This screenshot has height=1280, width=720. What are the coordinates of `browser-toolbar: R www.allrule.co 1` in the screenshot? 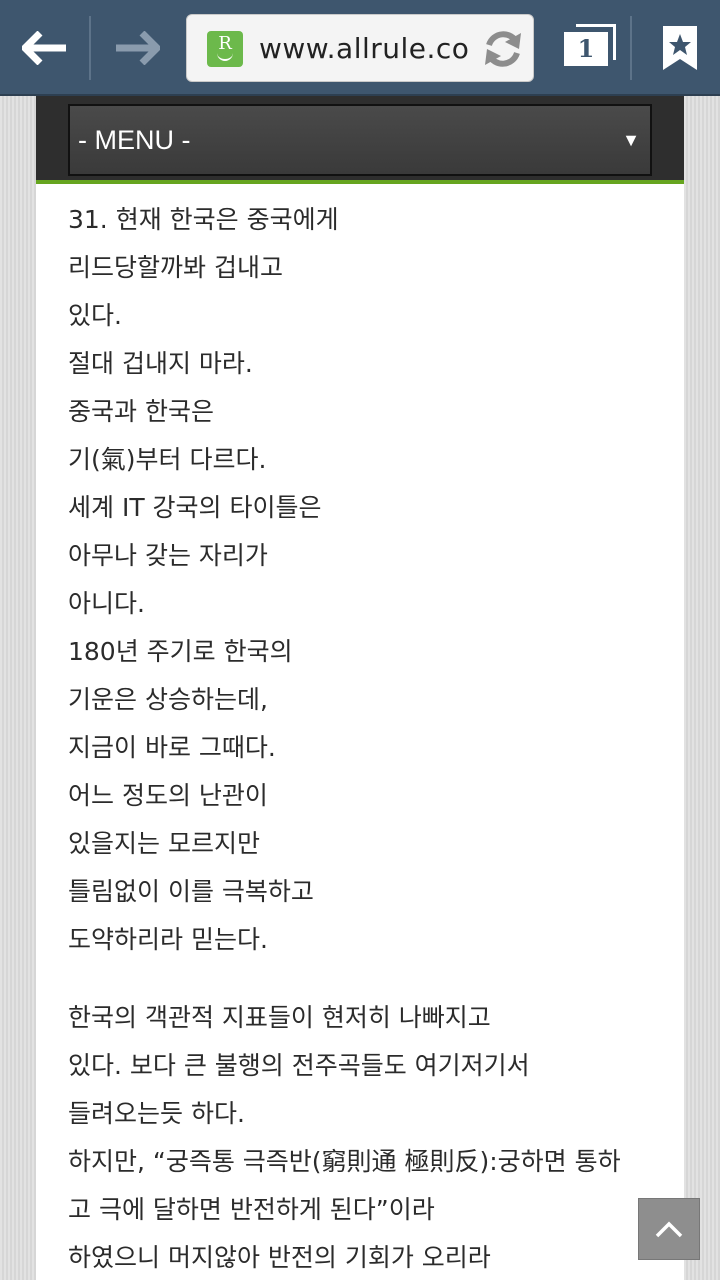 It's located at (360, 48).